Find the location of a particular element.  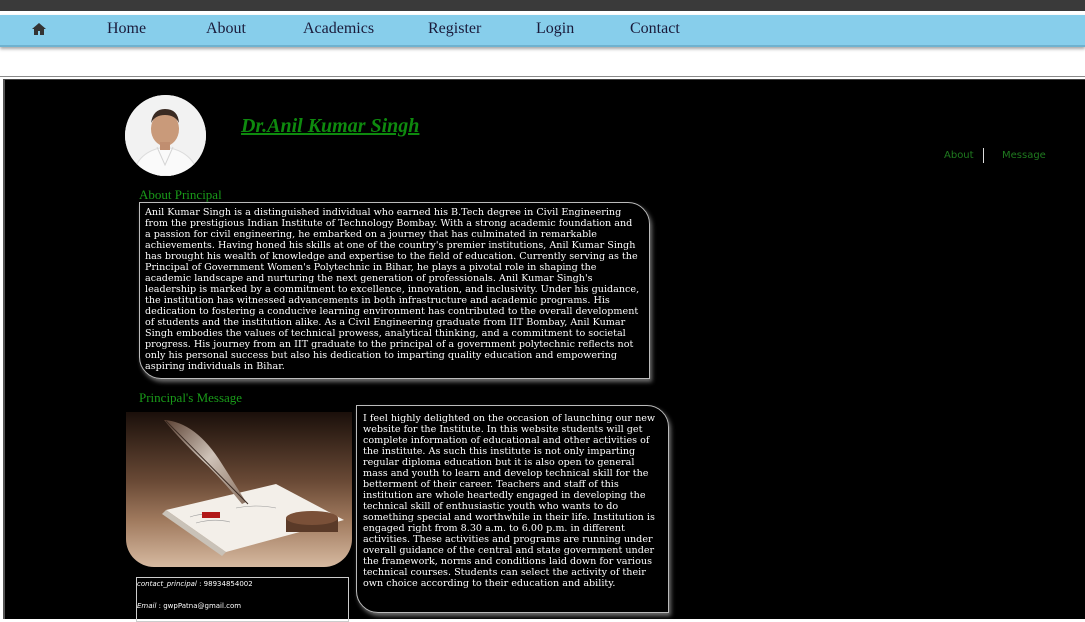

contact-email-label: Email is located at coordinates (147, 606).